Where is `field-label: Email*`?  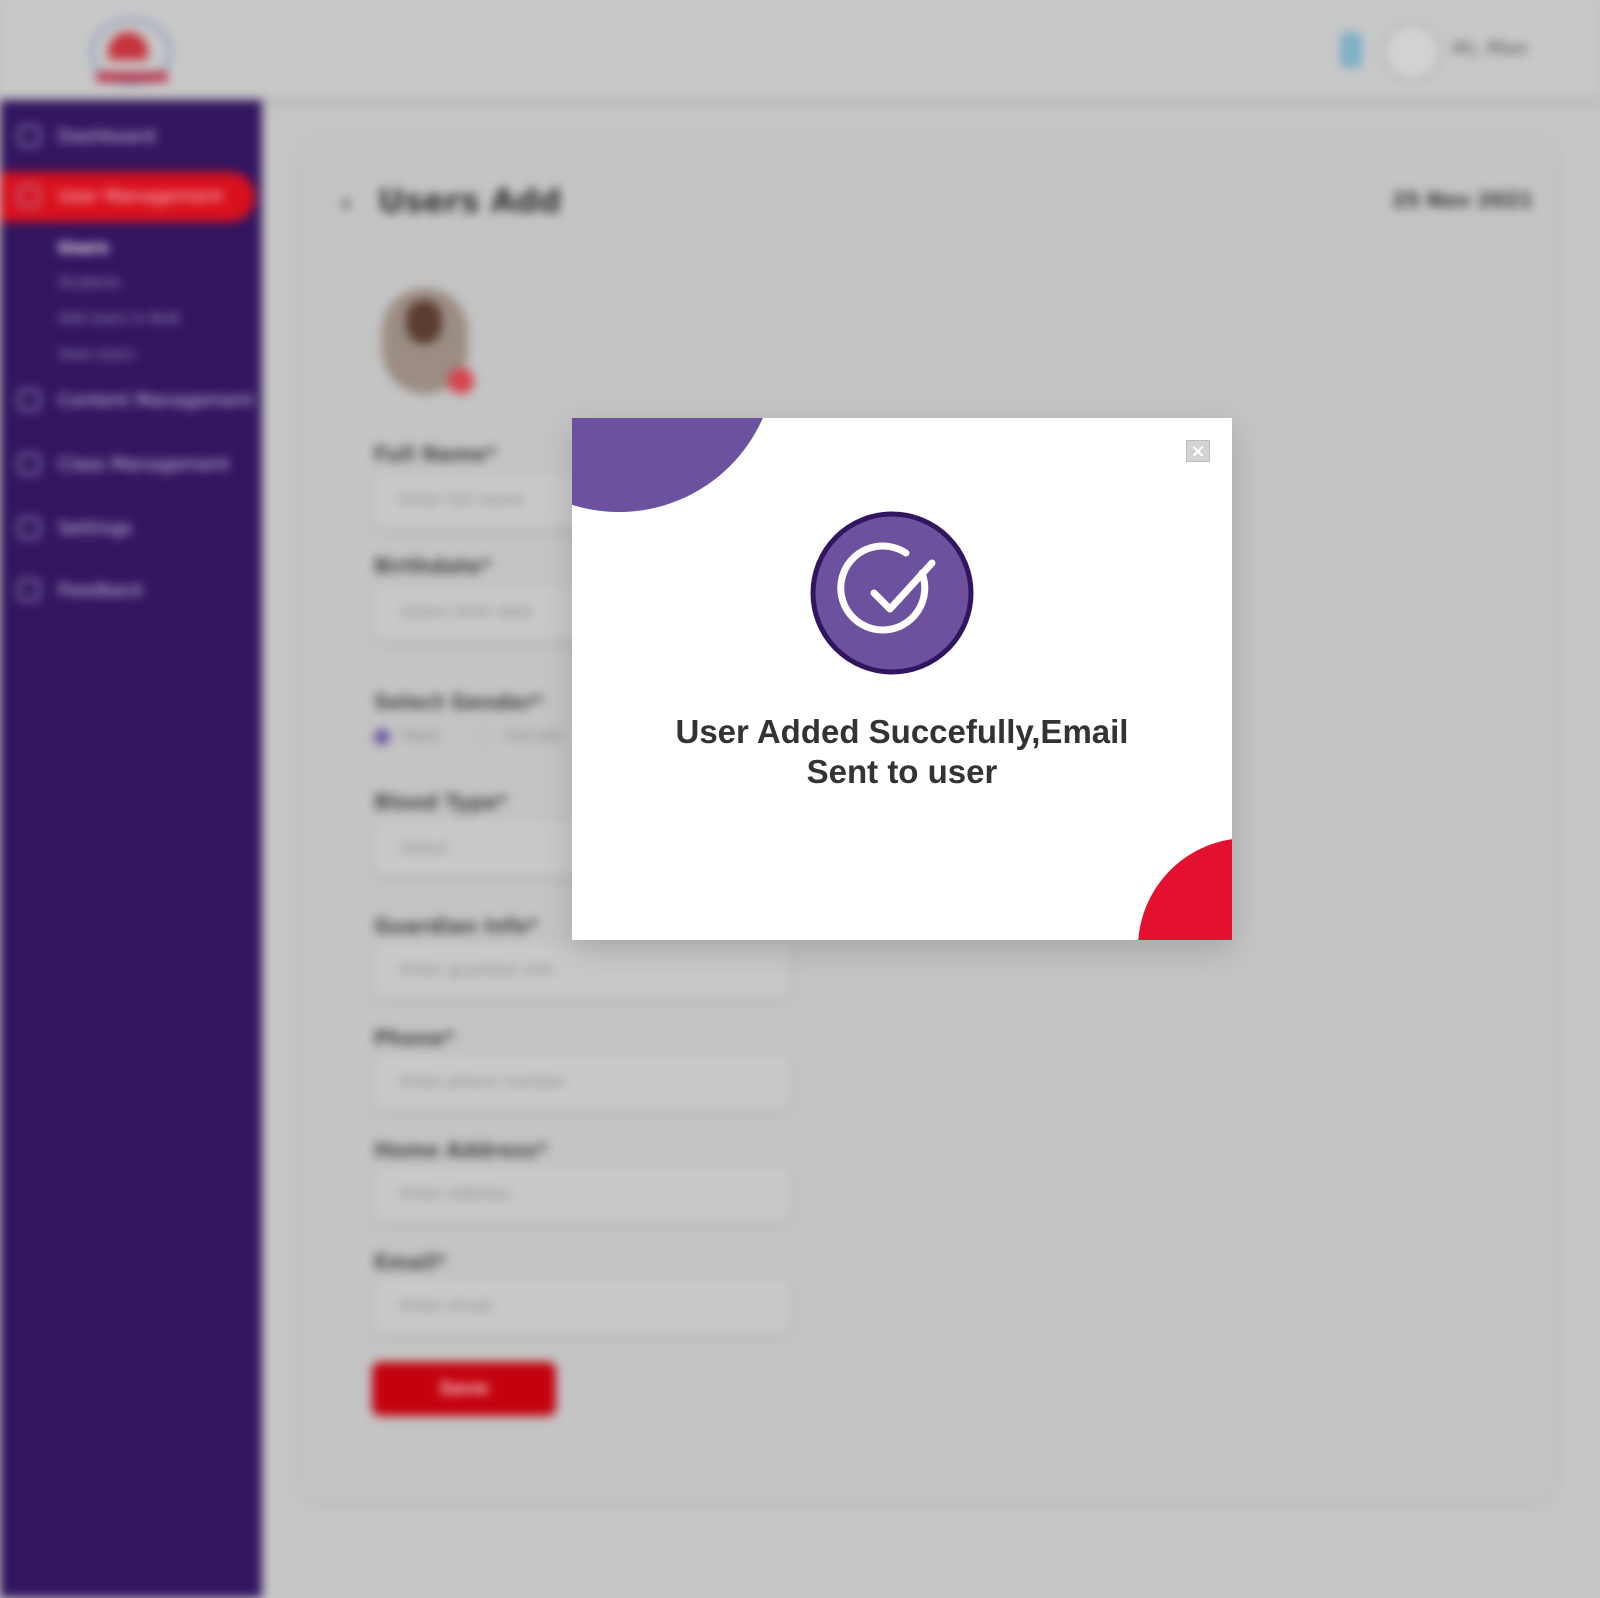 field-label: Email* is located at coordinates (410, 1262).